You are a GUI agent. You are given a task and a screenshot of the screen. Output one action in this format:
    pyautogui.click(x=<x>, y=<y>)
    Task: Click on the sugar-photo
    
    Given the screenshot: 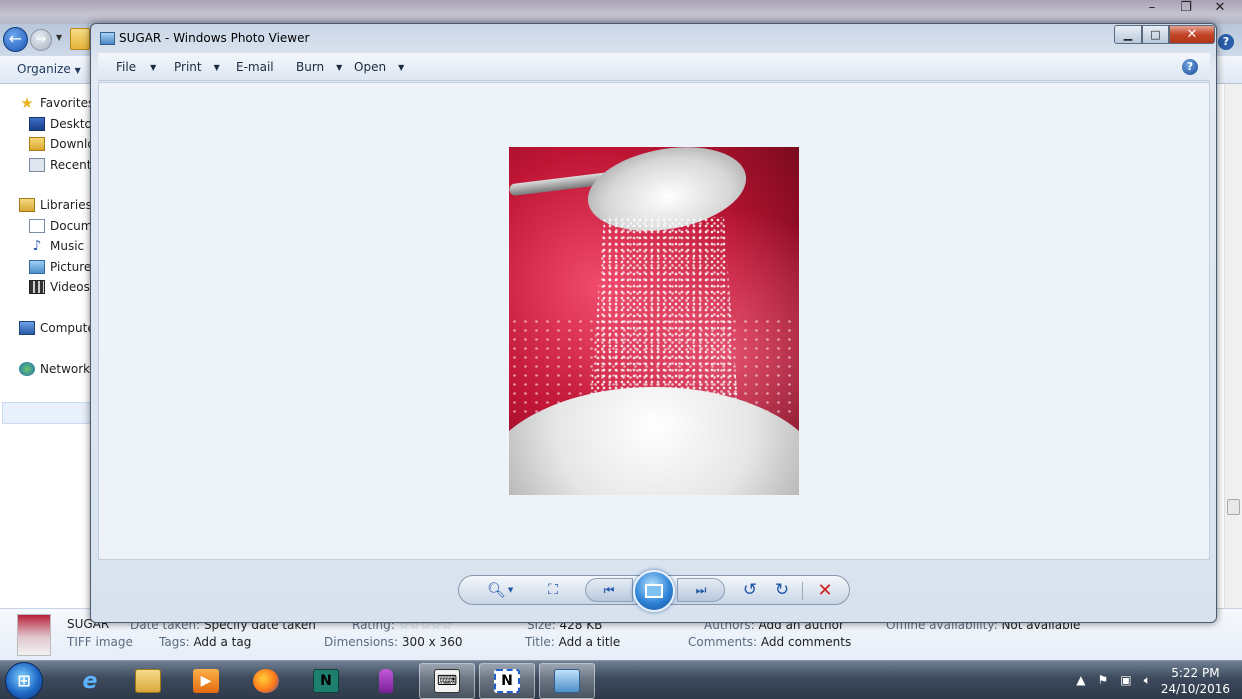 What is the action you would take?
    pyautogui.click(x=654, y=321)
    